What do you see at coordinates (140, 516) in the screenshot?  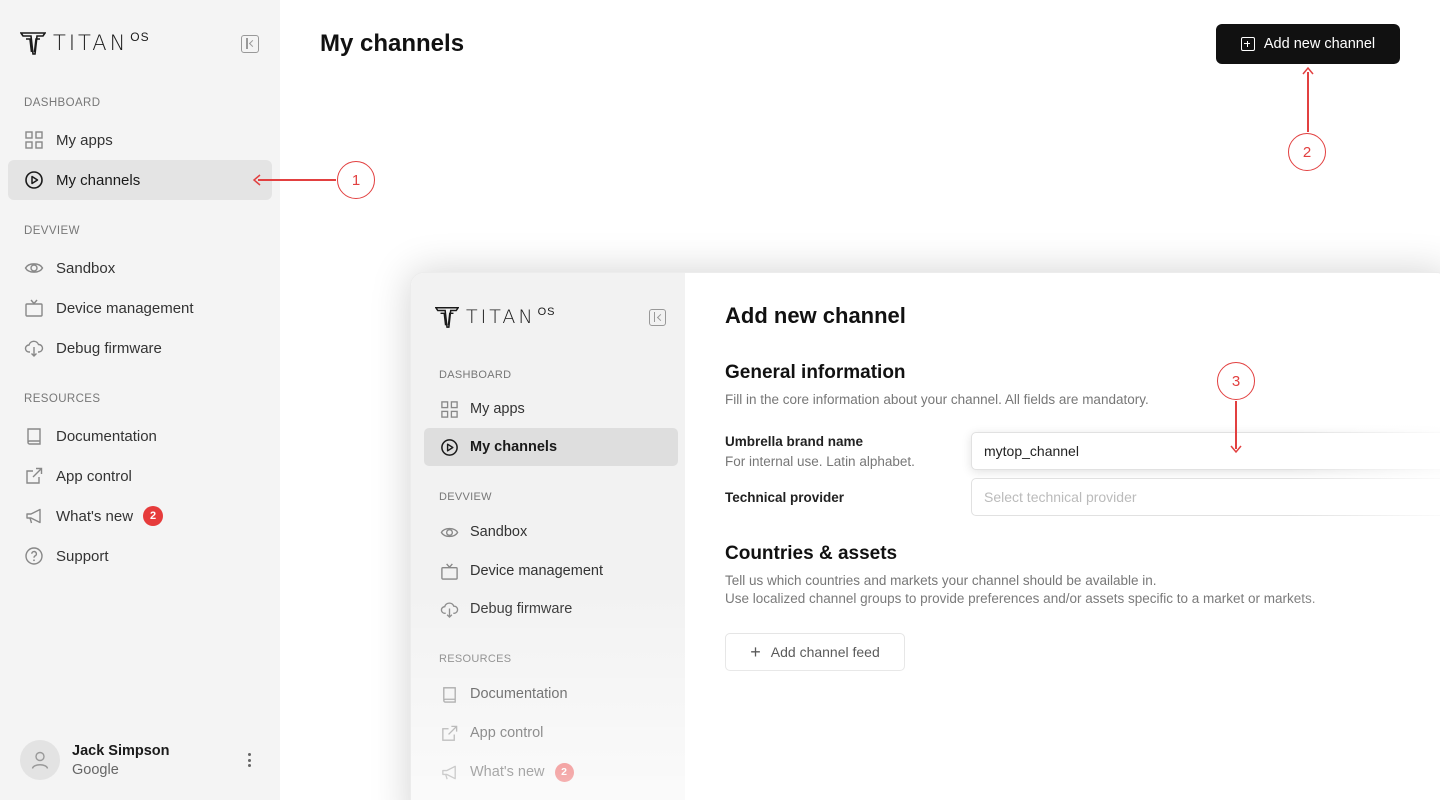 I see `sidebar-item-whats-new: What's new 2` at bounding box center [140, 516].